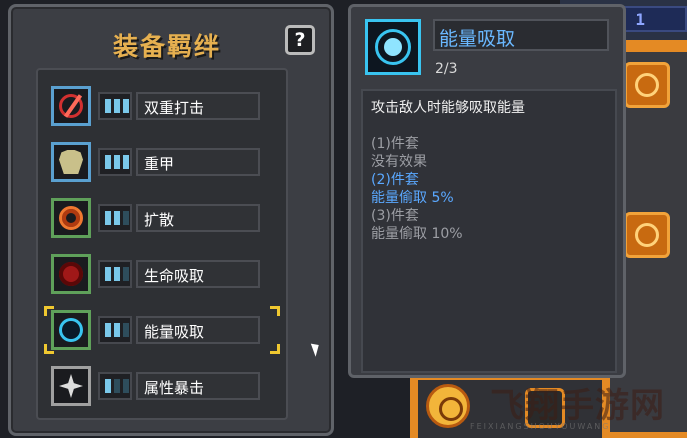 The width and height of the screenshot is (687, 438). I want to click on help-button: ?, so click(300, 40).